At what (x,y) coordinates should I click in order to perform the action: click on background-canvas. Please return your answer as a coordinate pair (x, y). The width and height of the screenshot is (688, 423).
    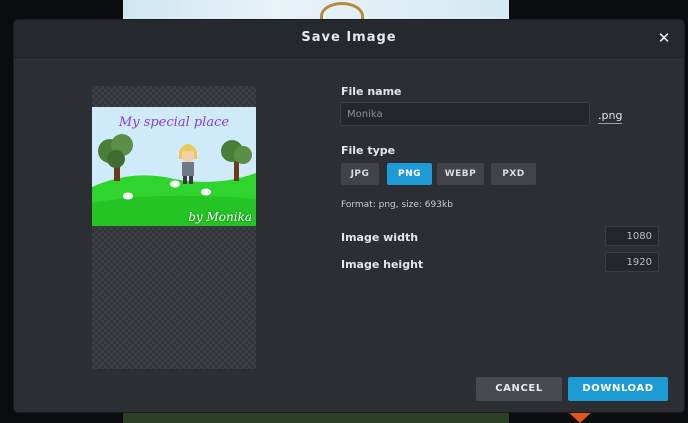
    Looking at the image, I should click on (316, 10).